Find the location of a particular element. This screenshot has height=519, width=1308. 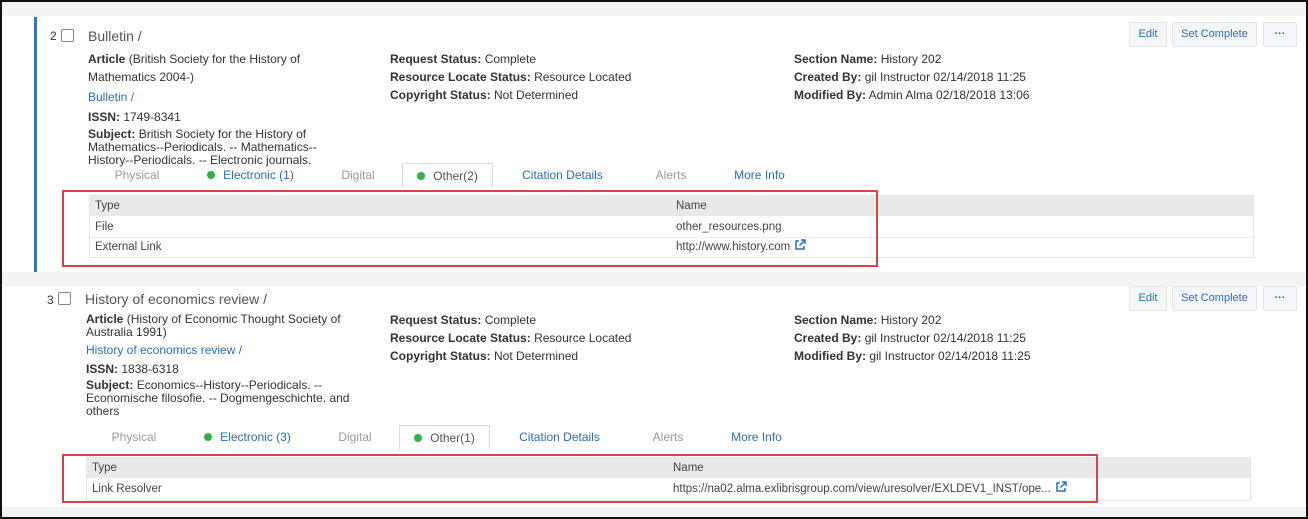

record-title: History of economics review / is located at coordinates (176, 299).